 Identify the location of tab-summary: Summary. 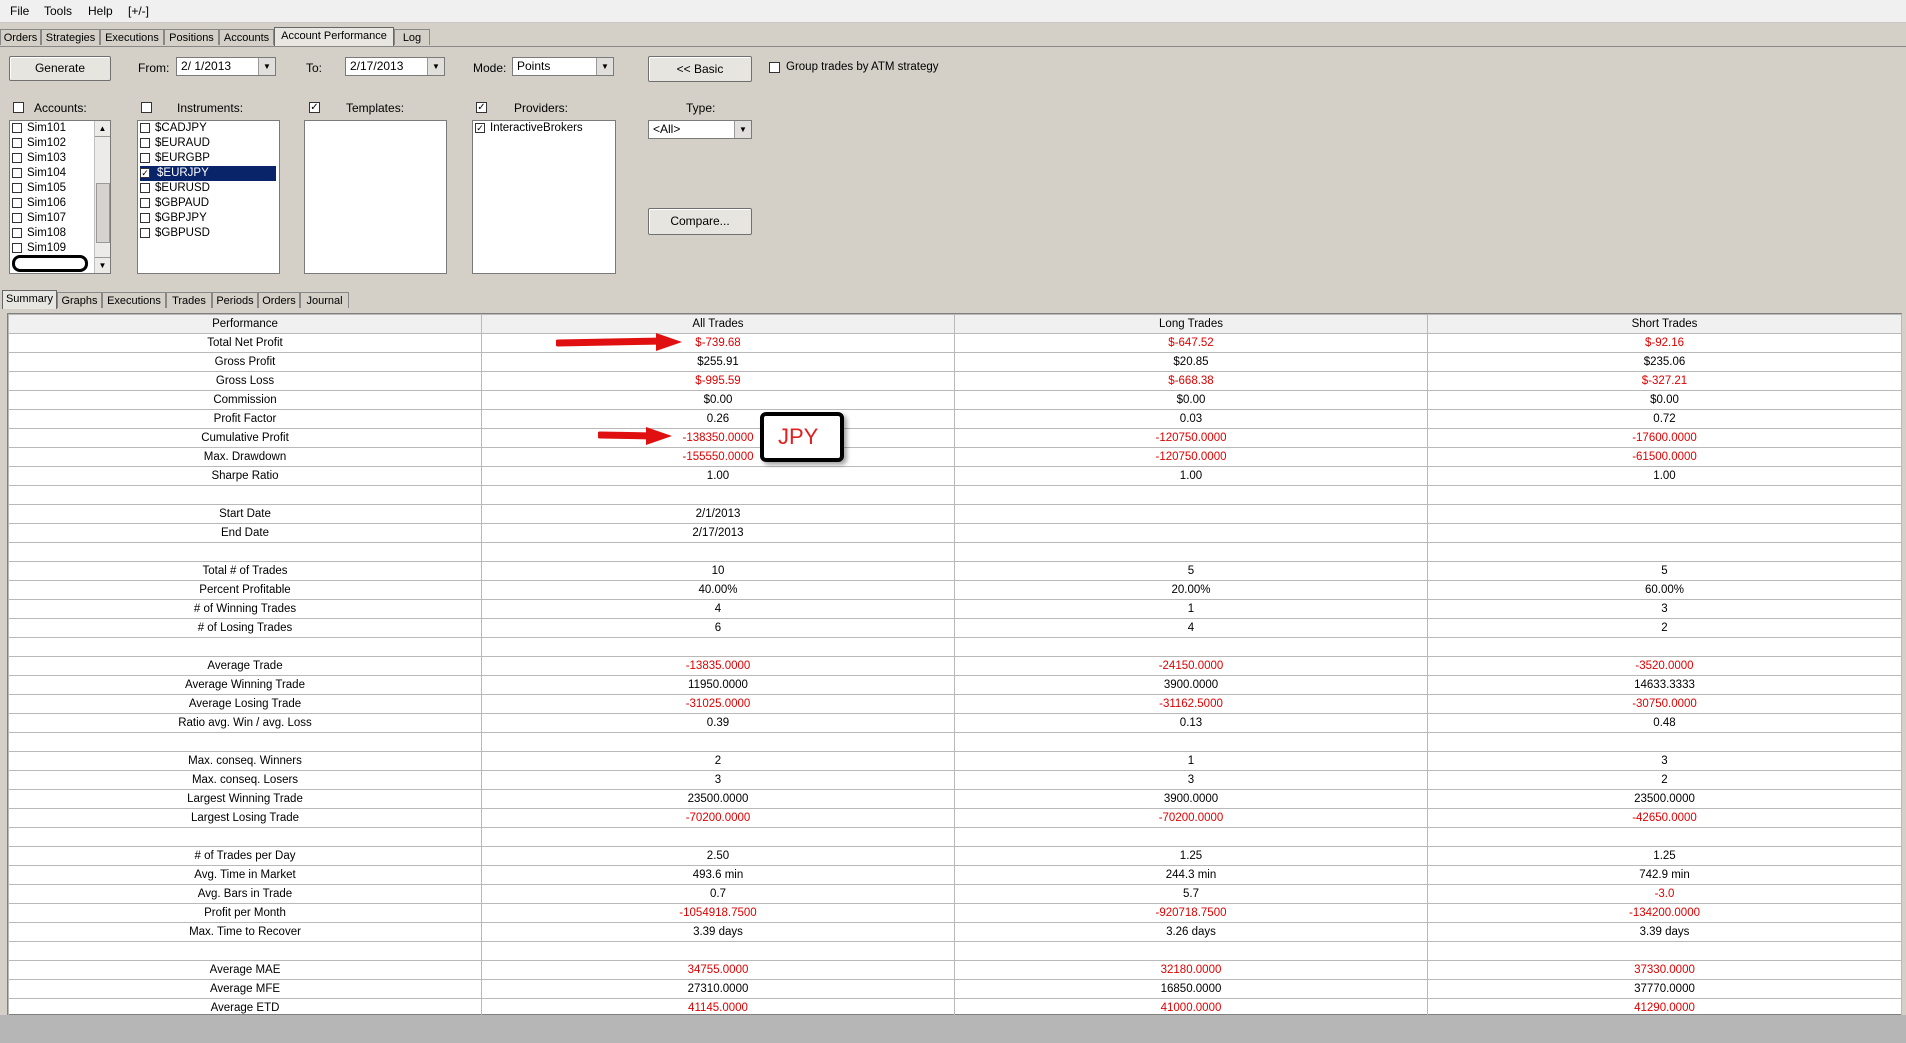
(29, 299).